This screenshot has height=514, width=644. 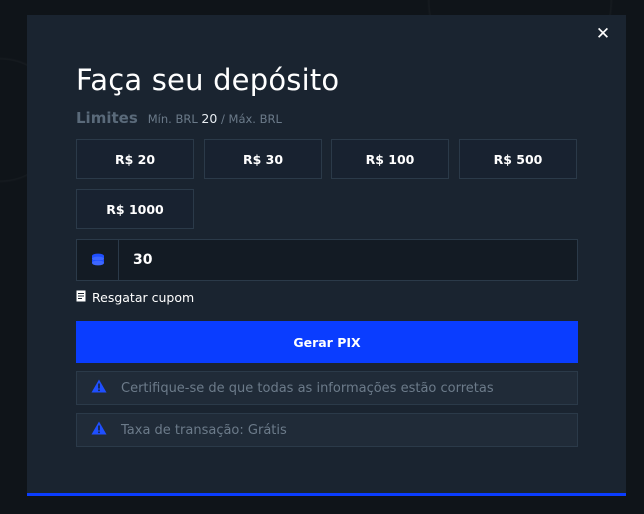 What do you see at coordinates (327, 260) in the screenshot?
I see `amount-input-field: 30` at bounding box center [327, 260].